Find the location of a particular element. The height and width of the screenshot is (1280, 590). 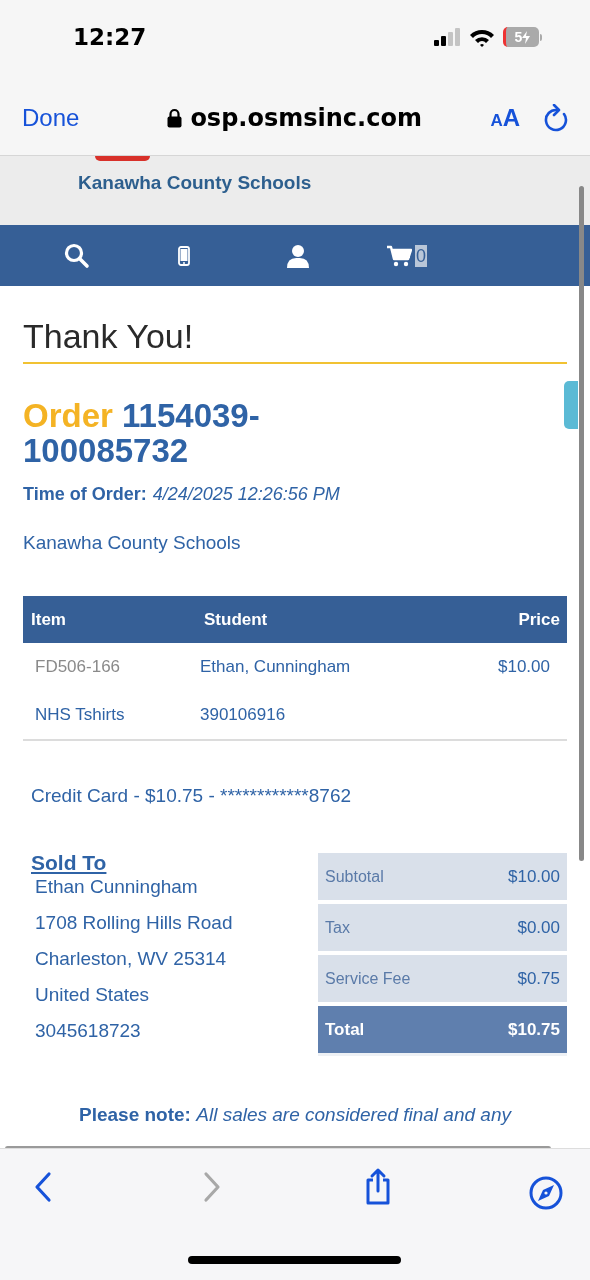

table-cell-text: 390106916 is located at coordinates (243, 715).